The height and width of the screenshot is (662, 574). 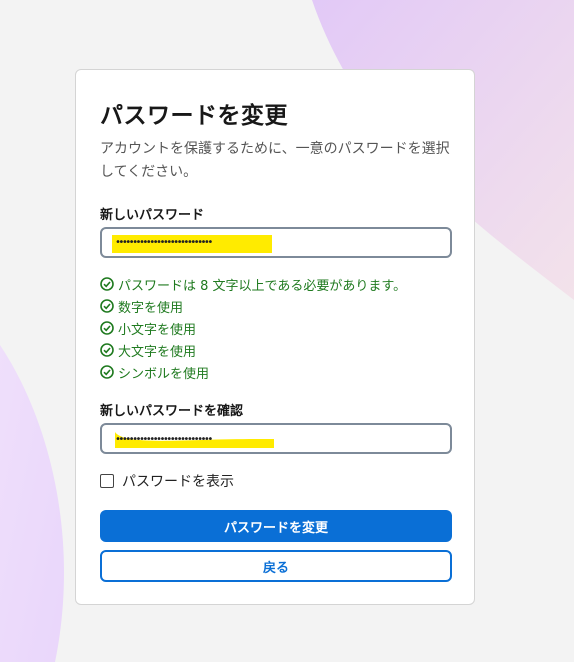 I want to click on confirm-password-label: 新しいパスワードを確認, so click(x=172, y=411).